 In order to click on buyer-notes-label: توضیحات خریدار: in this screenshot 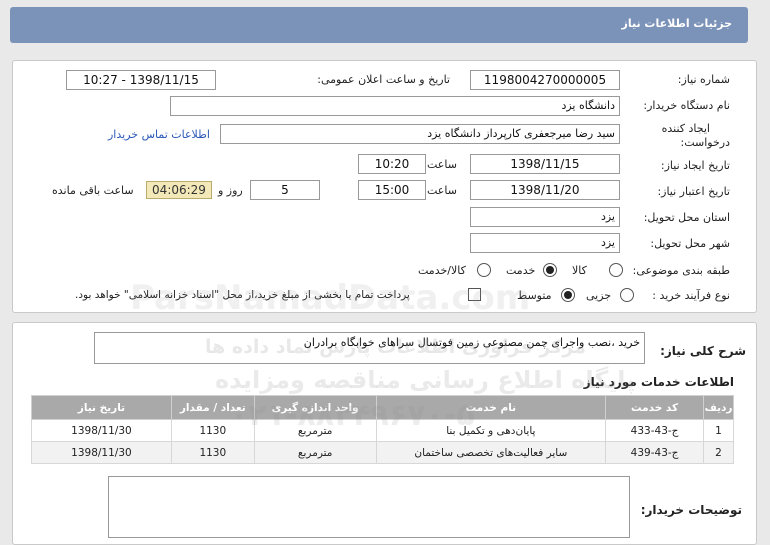, I will do `click(691, 510)`.